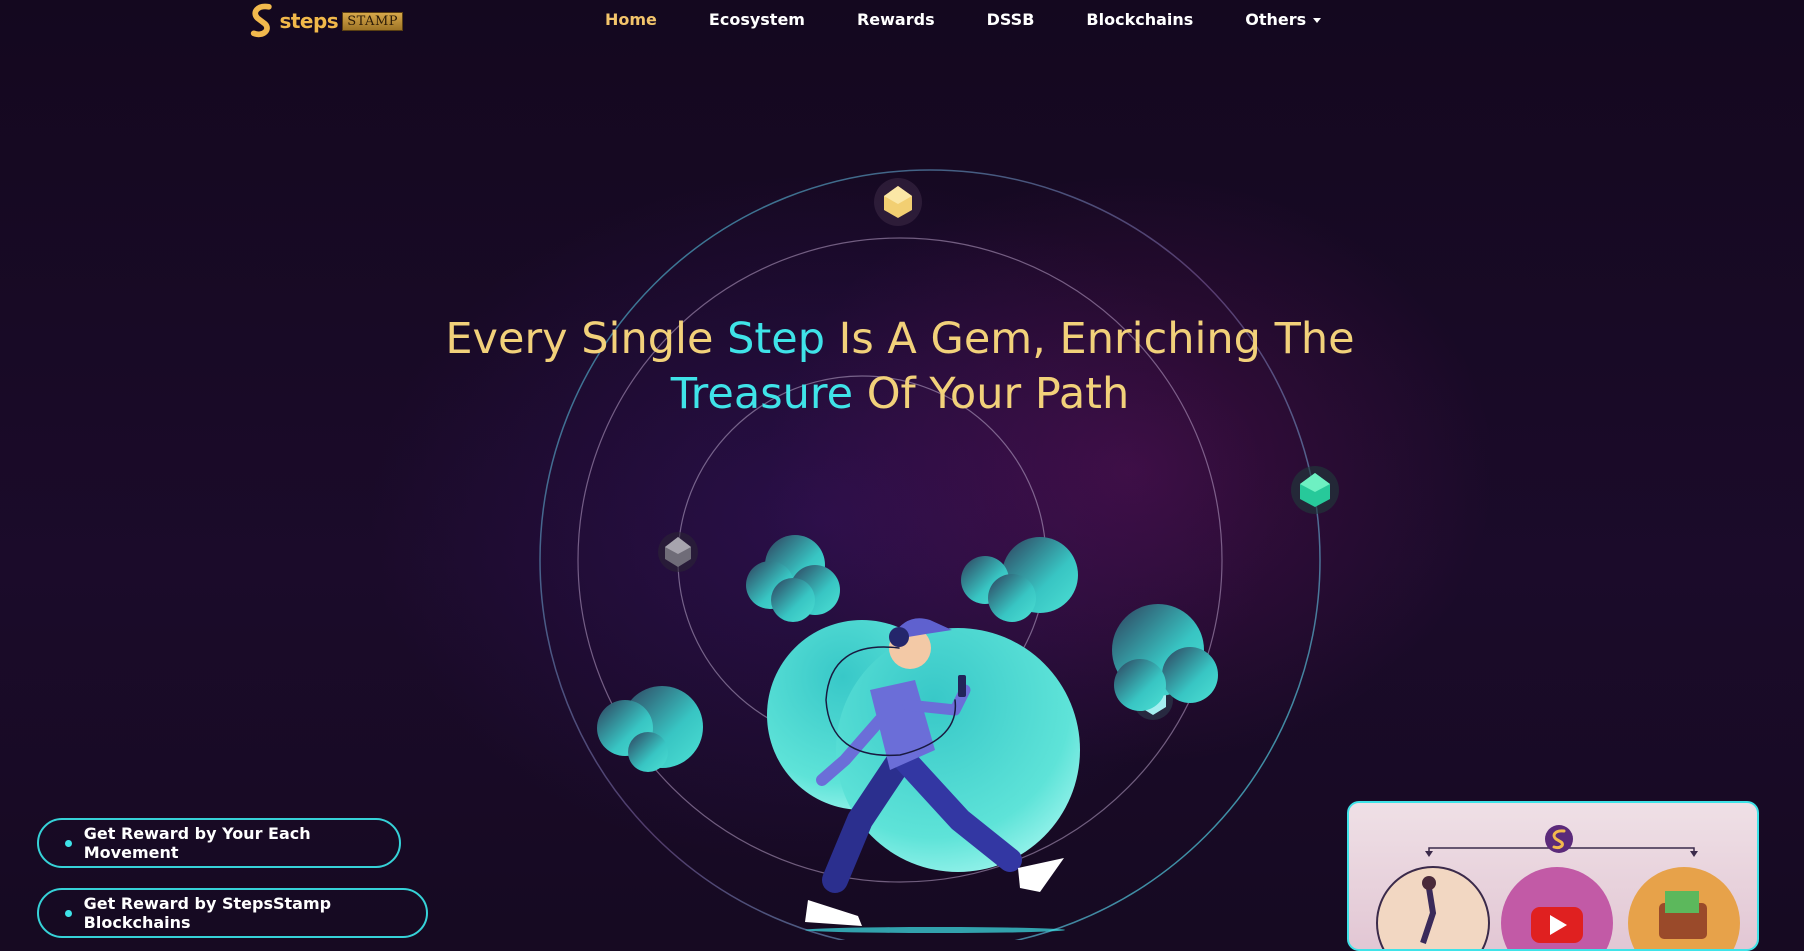 This screenshot has width=1804, height=951. Describe the element at coordinates (1315, 490) in the screenshot. I see `gem-green-icon` at that location.